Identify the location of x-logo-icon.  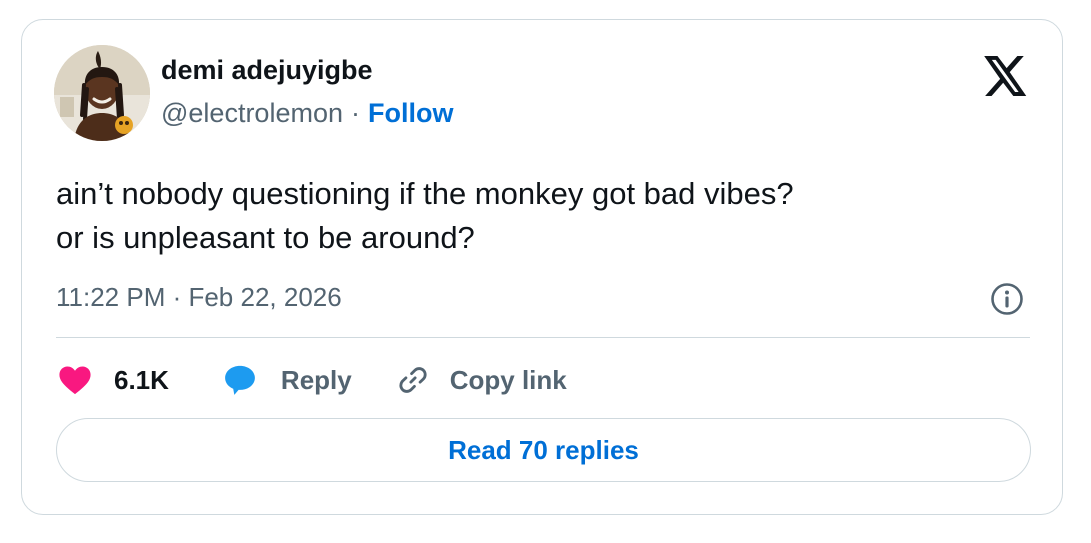
(1006, 76).